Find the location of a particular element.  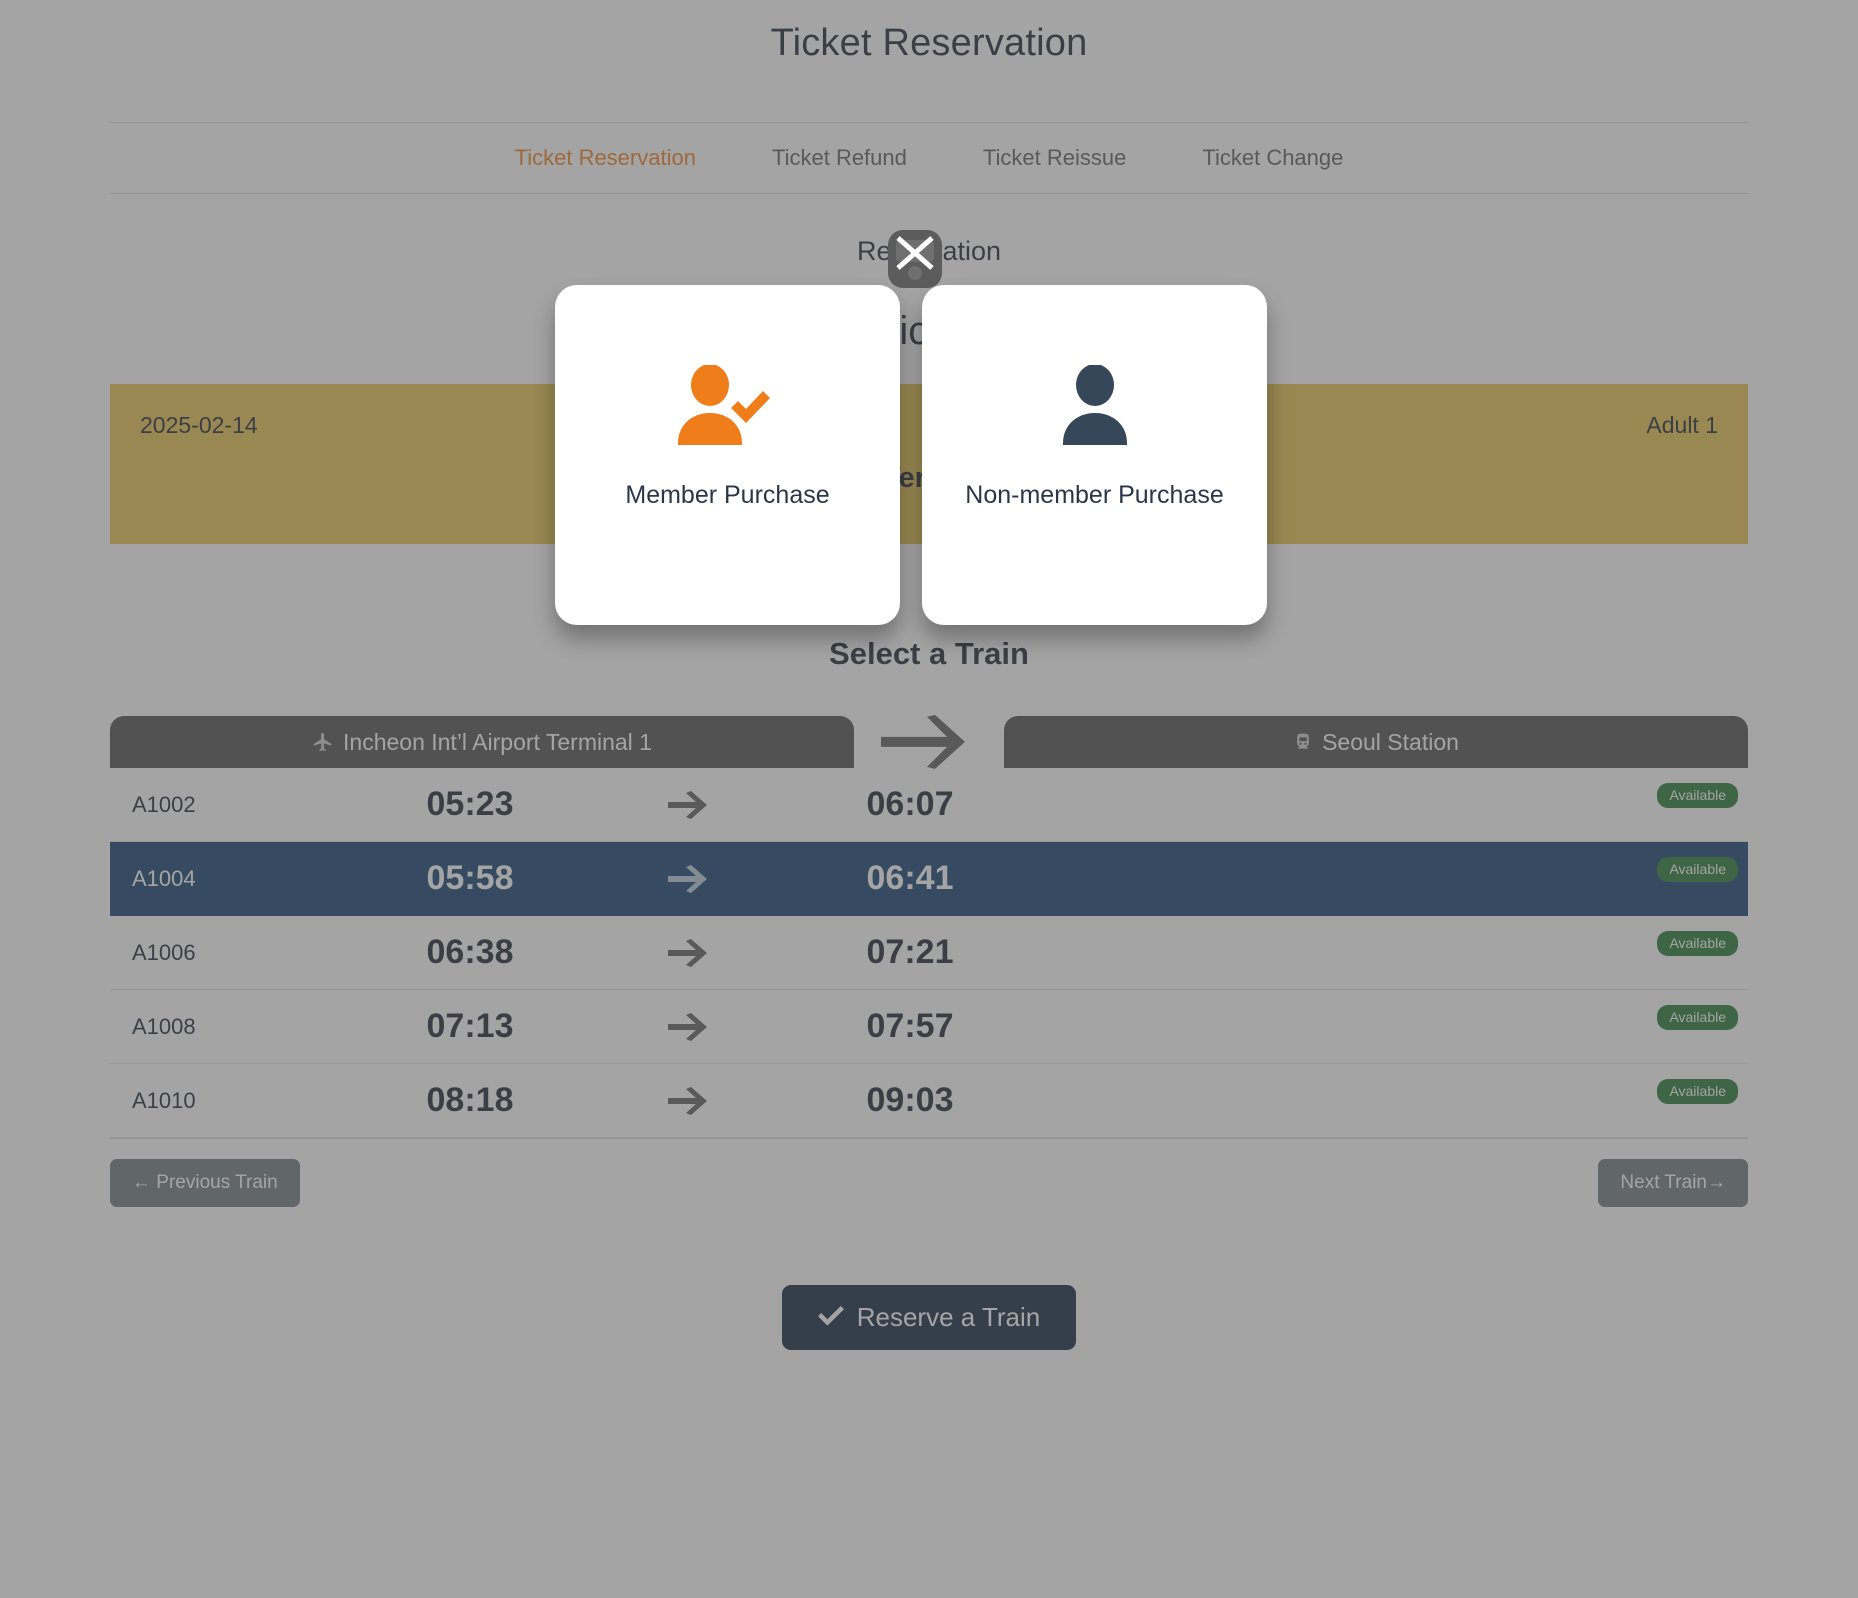

close-icon is located at coordinates (915, 259).